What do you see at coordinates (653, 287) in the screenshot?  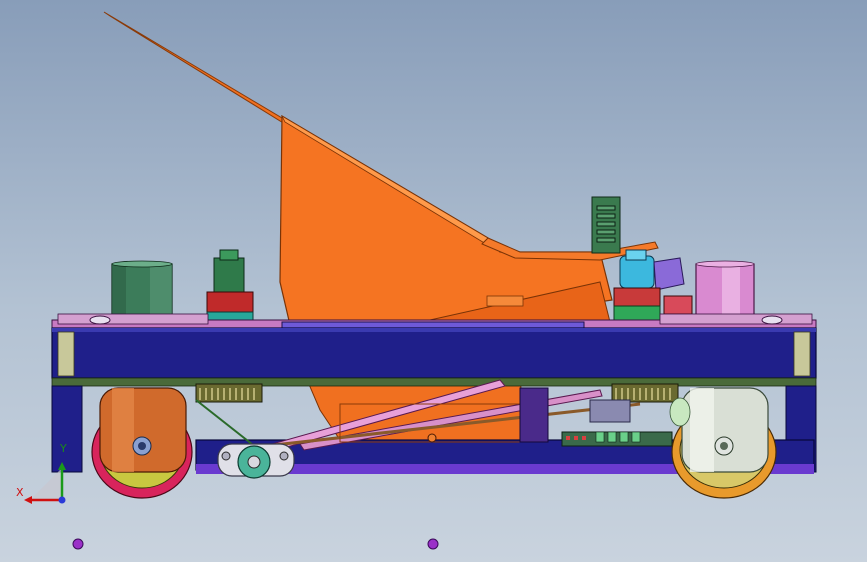 I see `motor-right-cyan` at bounding box center [653, 287].